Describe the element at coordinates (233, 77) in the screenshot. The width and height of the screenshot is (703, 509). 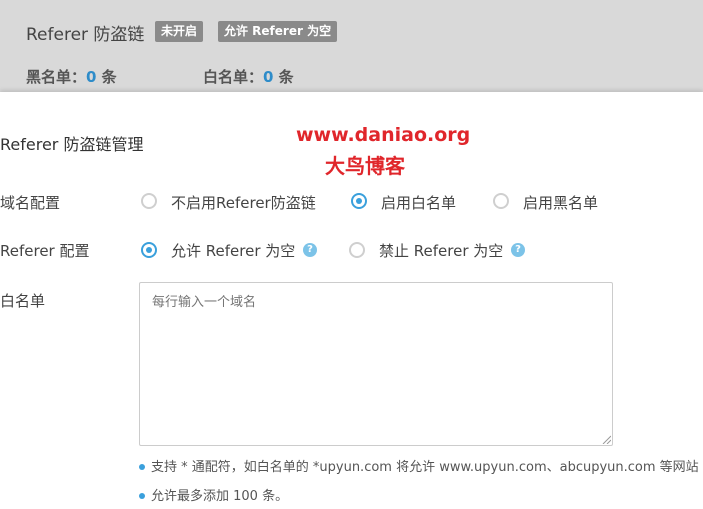
I see `whitelist-label: 白名单：` at that location.